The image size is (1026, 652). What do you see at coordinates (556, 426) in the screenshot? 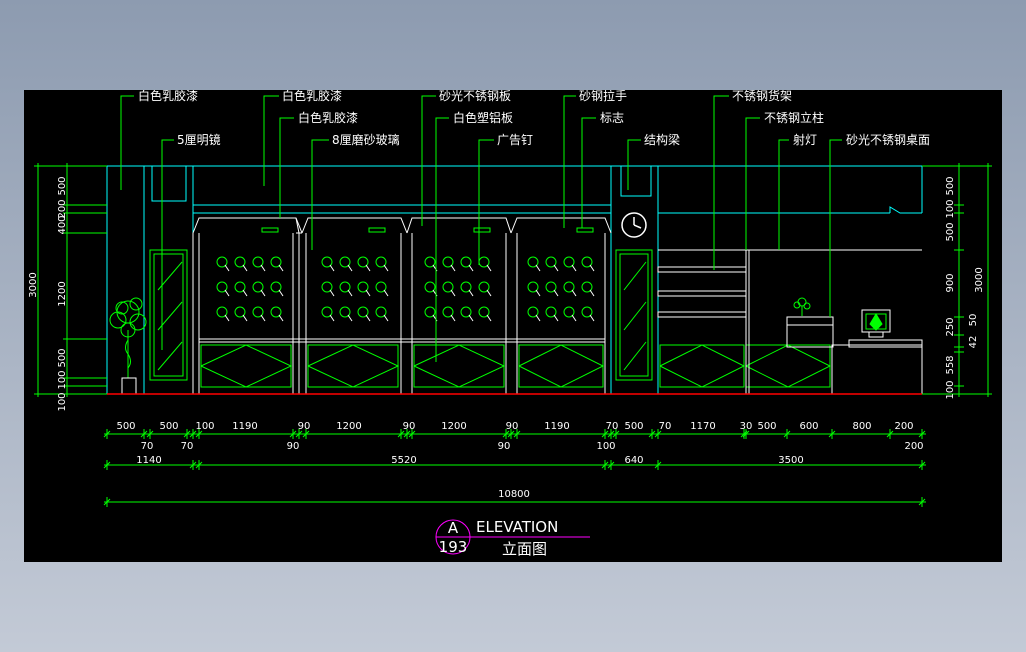
I see `dim-b12: 1190` at bounding box center [556, 426].